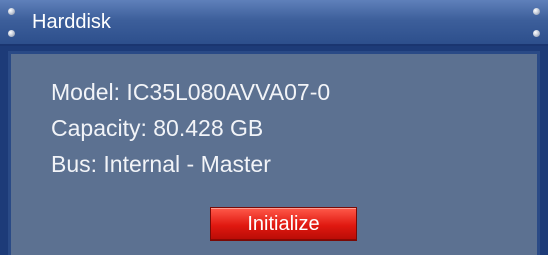  Describe the element at coordinates (157, 128) in the screenshot. I see `capacity-text: Capacity: 80.428 GB` at that location.